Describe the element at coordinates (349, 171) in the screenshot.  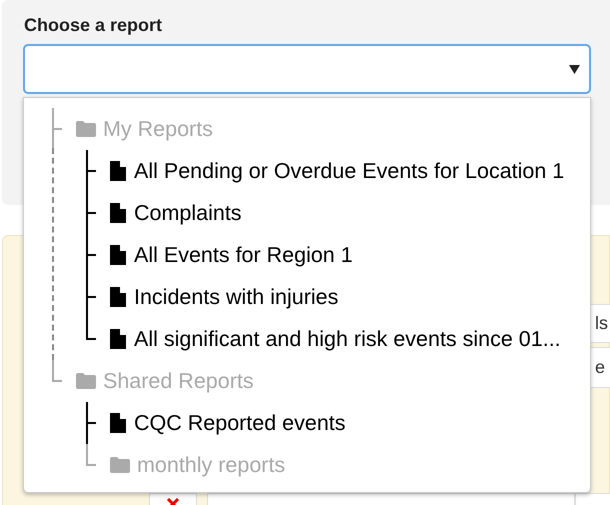
I see `report-item: All Pending or Overdue Events for Location 1` at that location.